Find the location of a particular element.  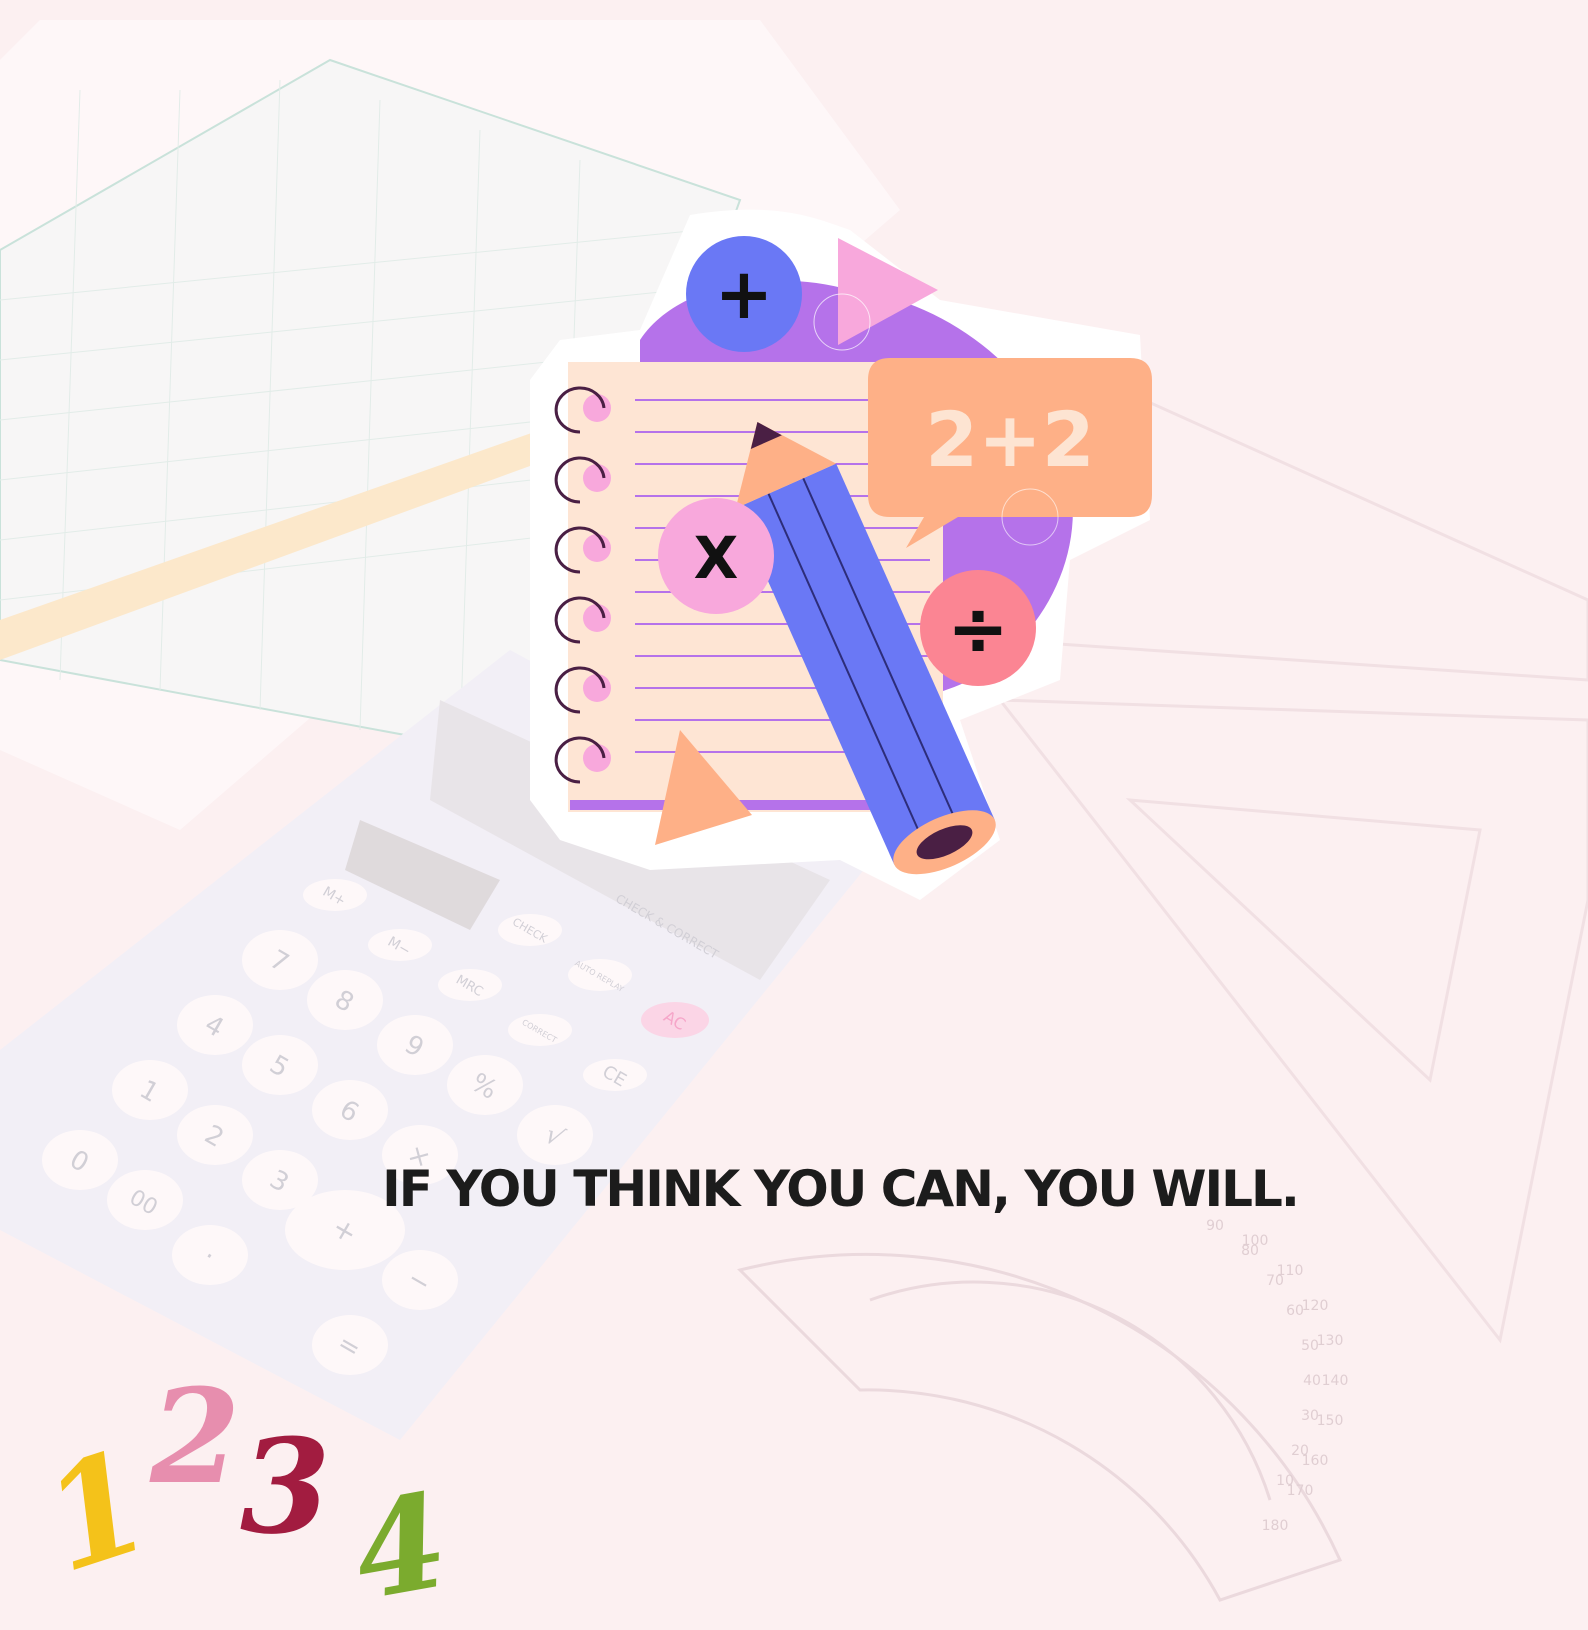

speech-bubble-text: 2+2 is located at coordinates (1009, 439).